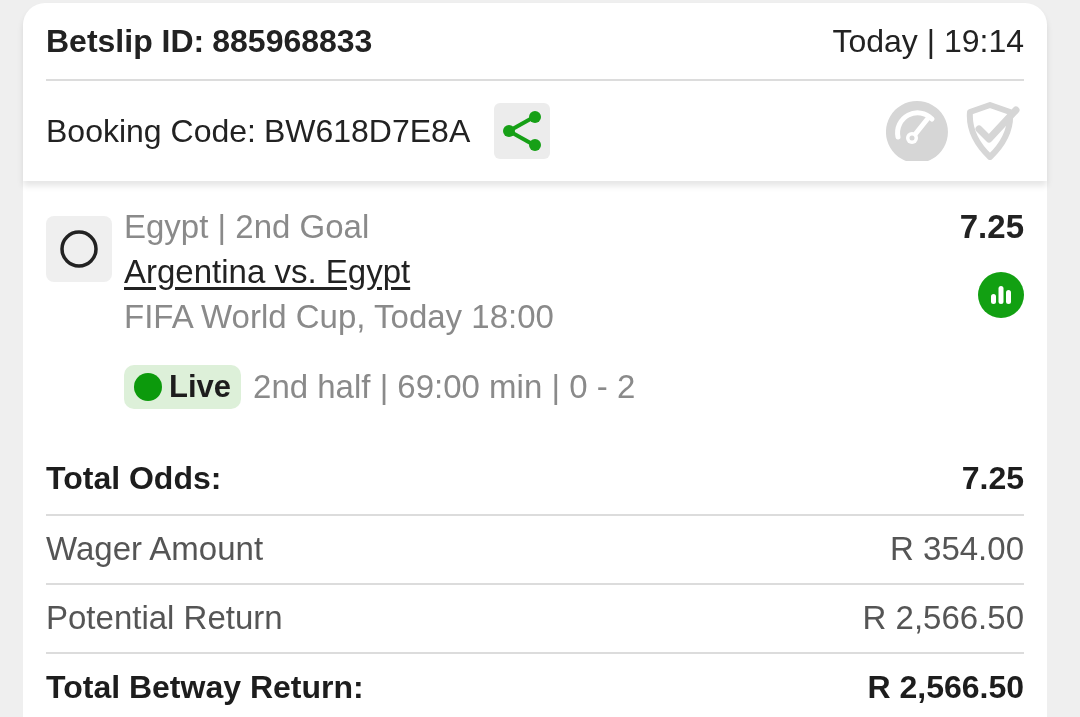 This screenshot has height=717, width=1080. Describe the element at coordinates (943, 618) in the screenshot. I see `summary-value: R 2,566.50` at that location.